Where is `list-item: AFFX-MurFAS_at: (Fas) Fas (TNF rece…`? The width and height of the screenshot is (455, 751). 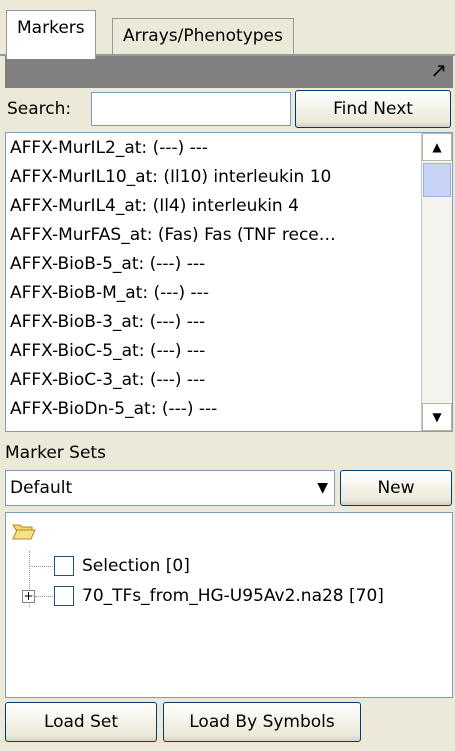
list-item: AFFX-MurFAS_at: (Fas) Fas (TNF rece… is located at coordinates (173, 235).